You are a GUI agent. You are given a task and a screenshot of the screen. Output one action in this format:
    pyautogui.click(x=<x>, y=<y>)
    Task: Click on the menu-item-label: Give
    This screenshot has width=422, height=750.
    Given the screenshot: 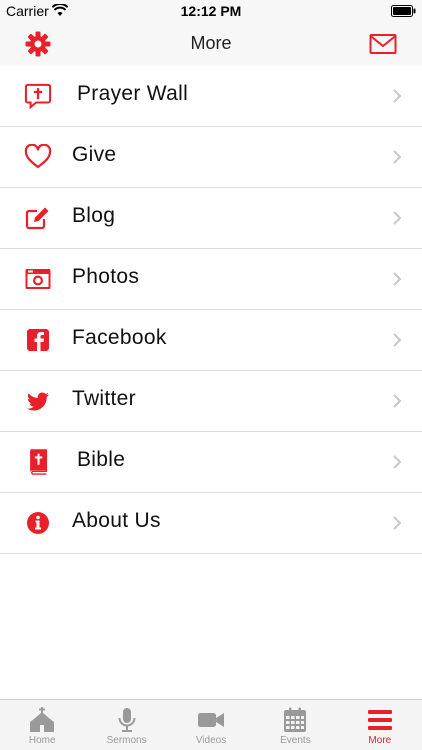 What is the action you would take?
    pyautogui.click(x=94, y=154)
    